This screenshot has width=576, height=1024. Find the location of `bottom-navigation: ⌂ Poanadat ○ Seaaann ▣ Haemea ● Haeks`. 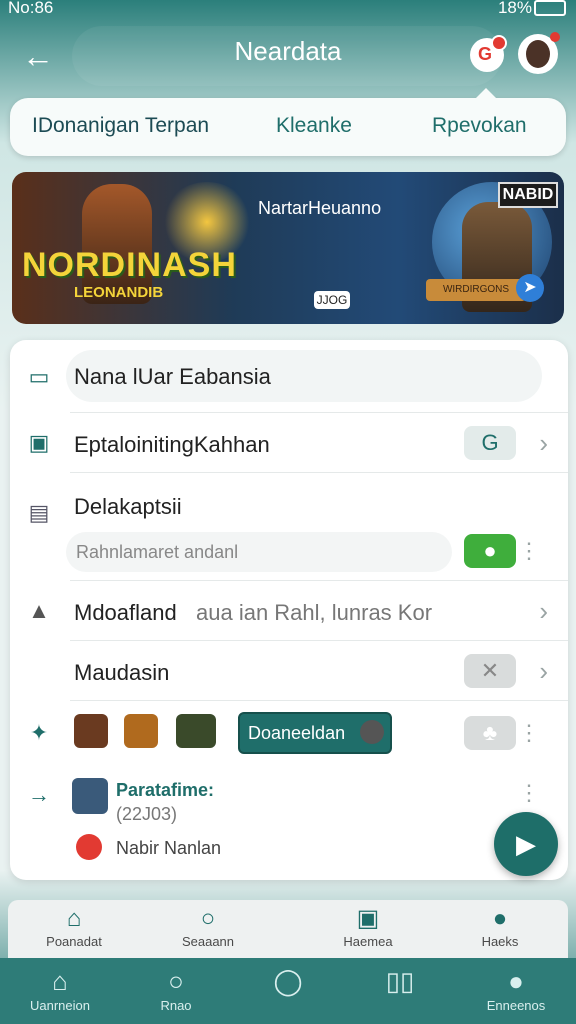

bottom-navigation: ⌂ Poanadat ○ Seaaann ▣ Haemea ● Haeks is located at coordinates (288, 929).